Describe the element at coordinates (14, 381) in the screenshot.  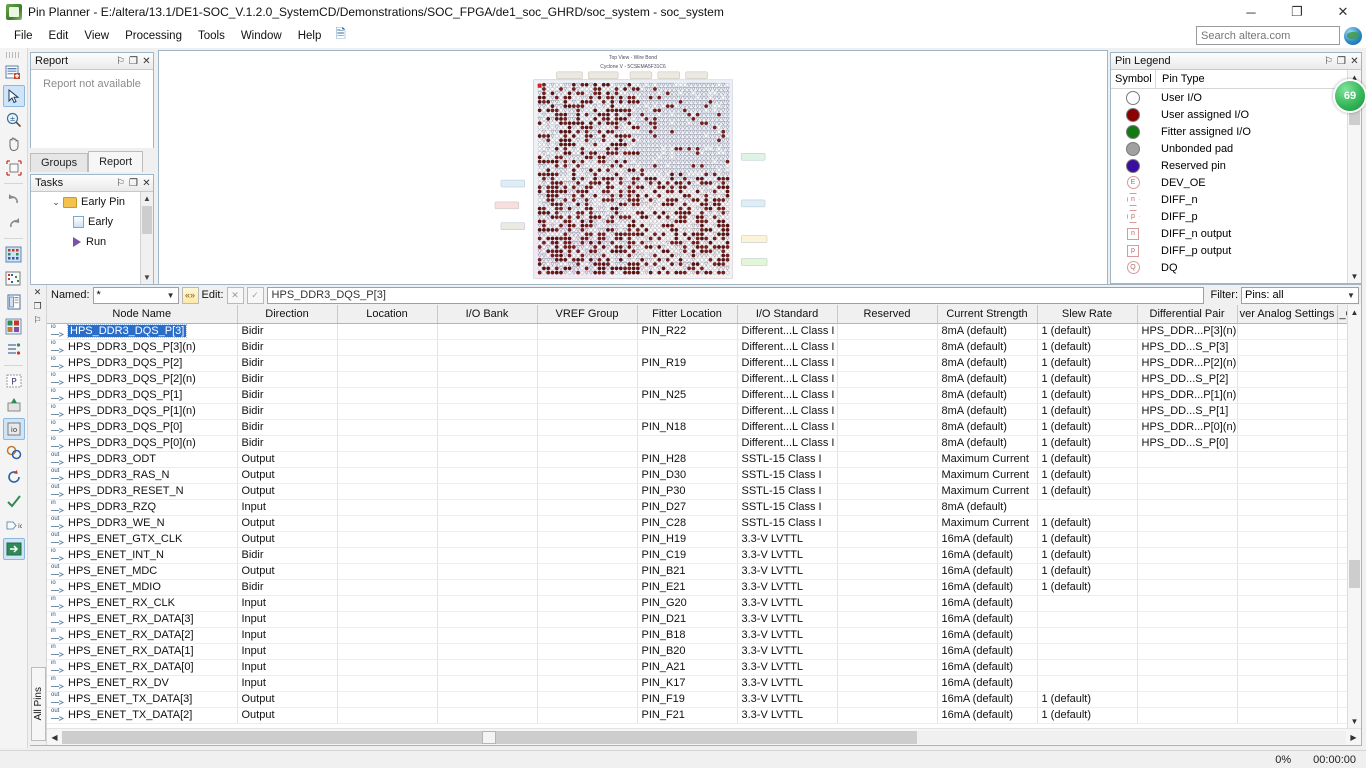
I see `pin-legend-icon: P` at that location.